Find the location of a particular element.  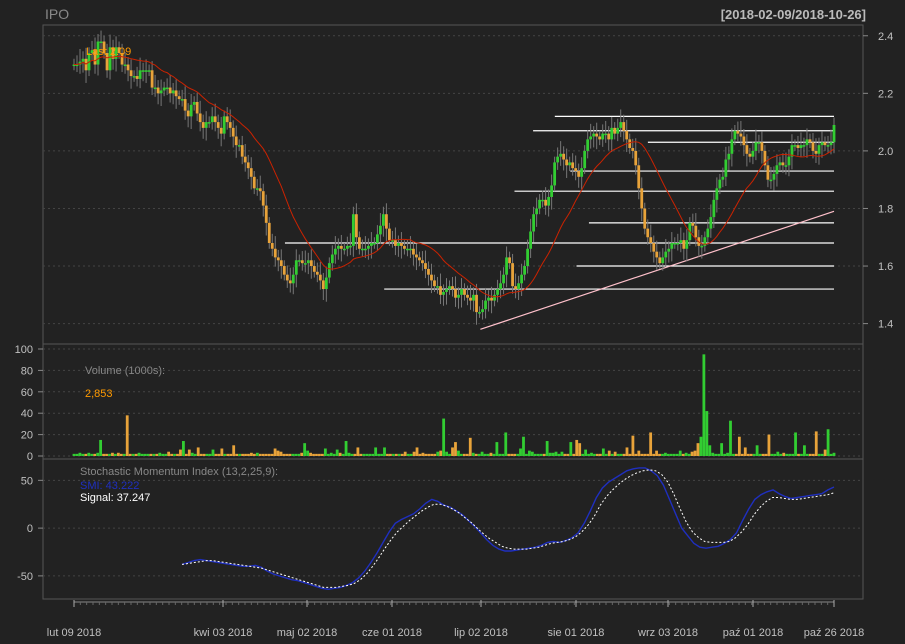

signal-legend: Signal: 37.247 is located at coordinates (115, 498).